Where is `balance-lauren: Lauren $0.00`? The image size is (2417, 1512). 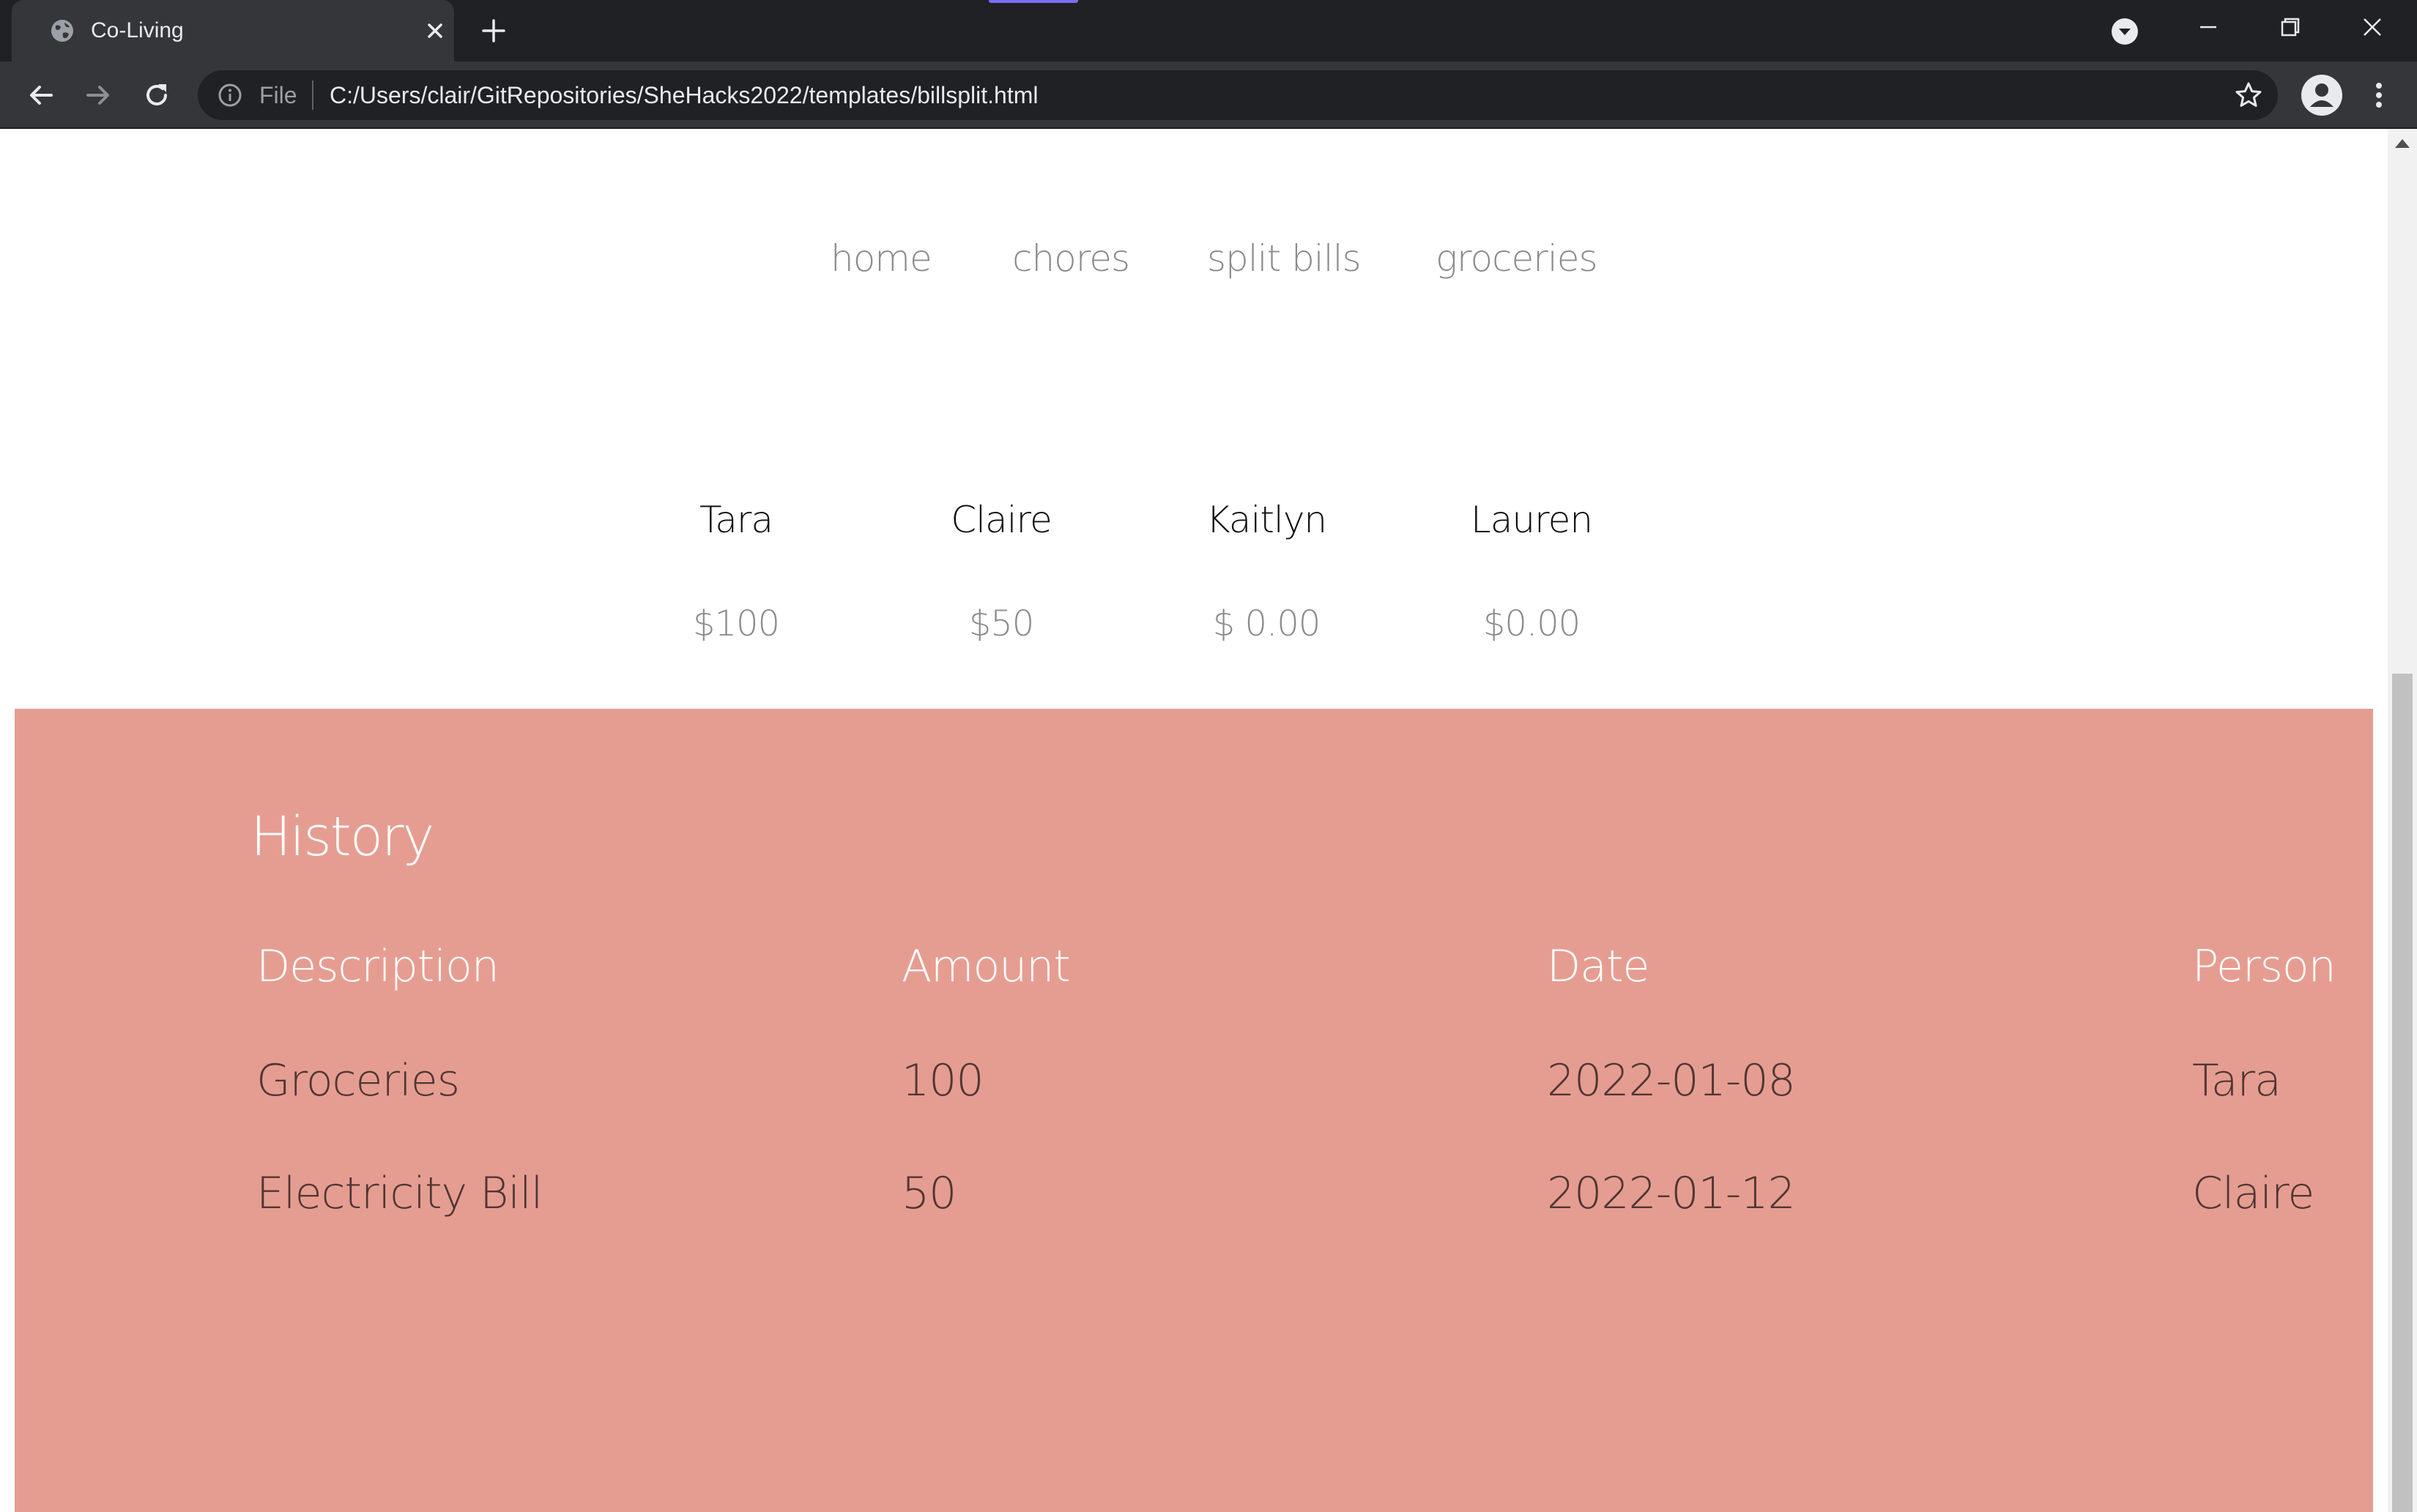 balance-lauren: Lauren $0.00 is located at coordinates (1531, 571).